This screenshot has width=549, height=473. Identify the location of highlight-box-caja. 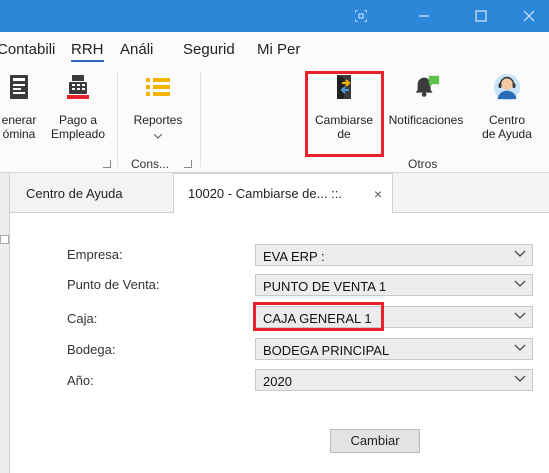
(318, 316).